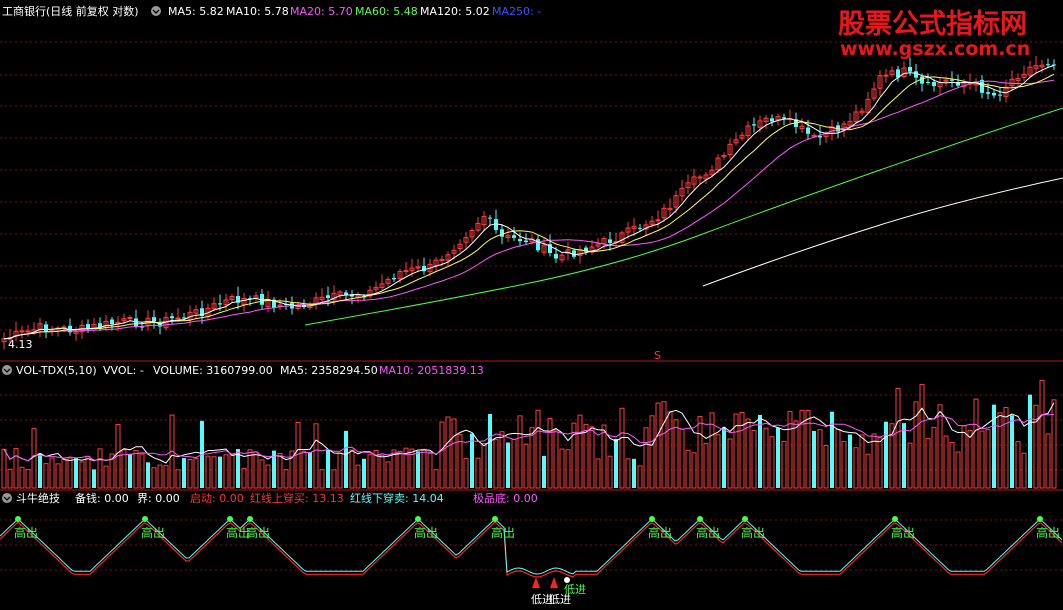 This screenshot has height=610, width=1063. Describe the element at coordinates (935, 49) in the screenshot. I see `watermark-url: www.gszx.com.cn` at that location.